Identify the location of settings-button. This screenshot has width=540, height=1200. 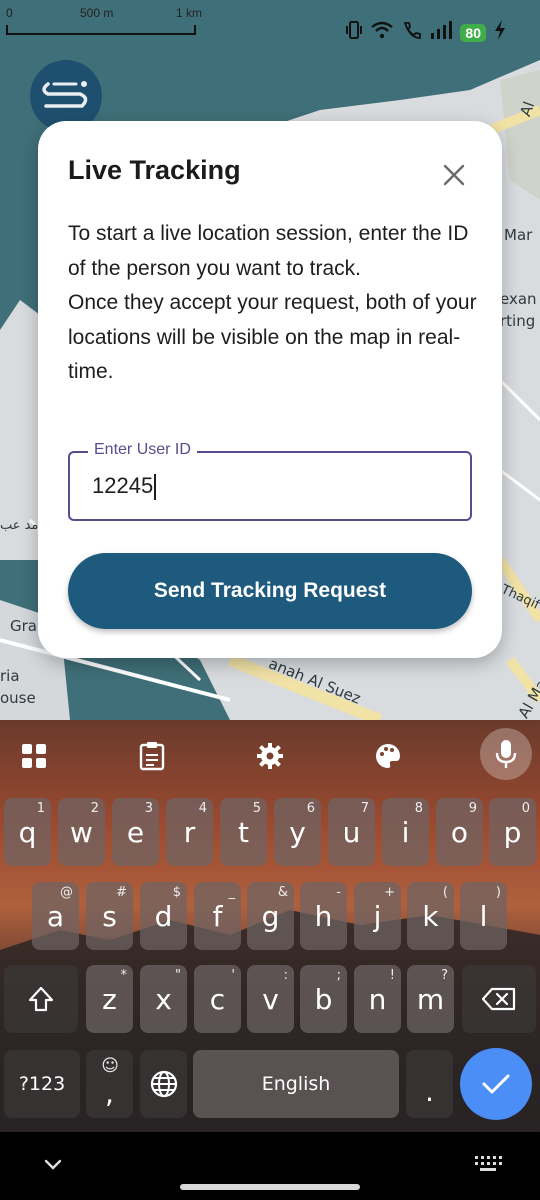
(270, 756).